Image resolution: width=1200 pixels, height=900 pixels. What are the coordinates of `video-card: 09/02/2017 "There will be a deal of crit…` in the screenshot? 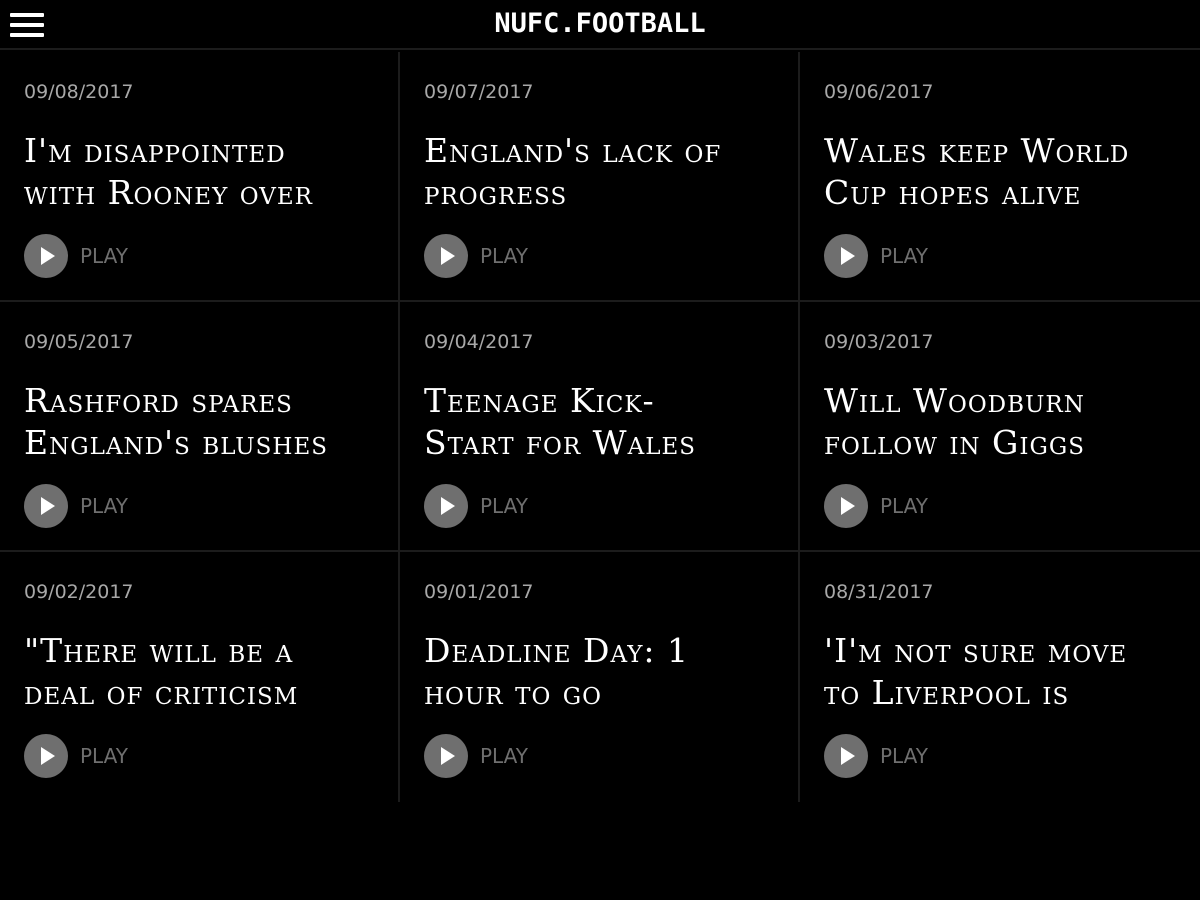 It's located at (200, 677).